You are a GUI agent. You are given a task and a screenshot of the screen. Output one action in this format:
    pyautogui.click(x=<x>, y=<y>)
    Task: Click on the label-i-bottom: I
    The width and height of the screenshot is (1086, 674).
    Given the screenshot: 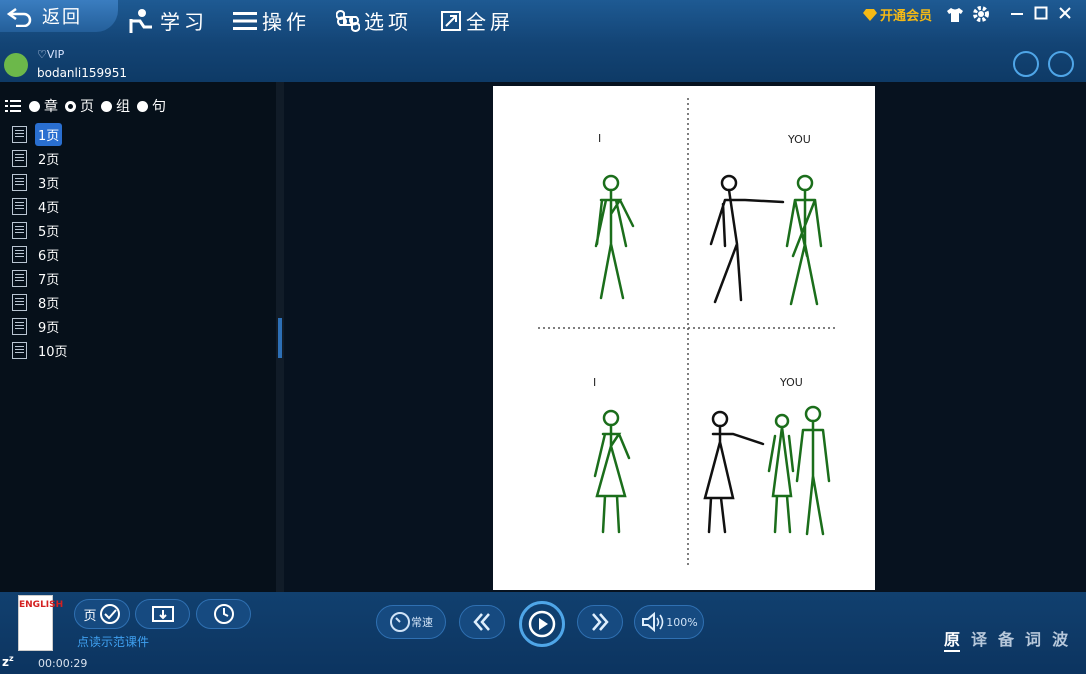 What is the action you would take?
    pyautogui.click(x=595, y=382)
    